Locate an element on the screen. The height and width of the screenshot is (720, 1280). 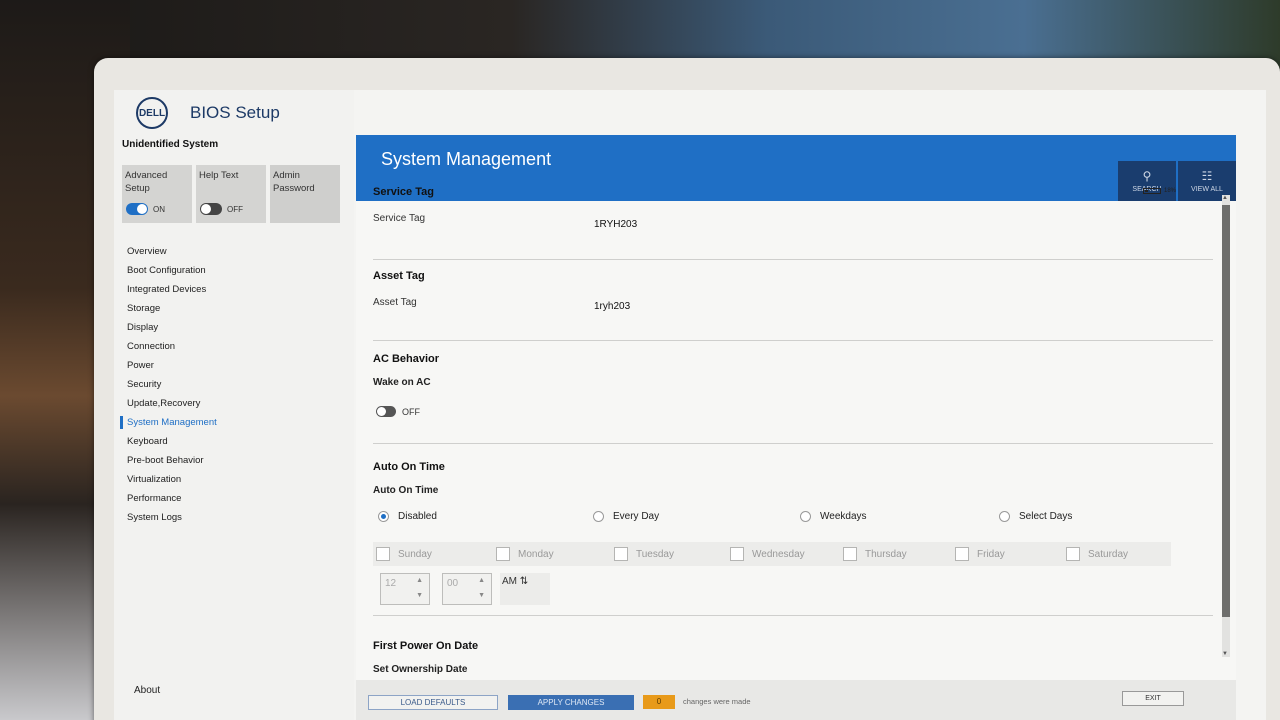
sidebar-item-virtualization: Virtualization is located at coordinates (172, 479).